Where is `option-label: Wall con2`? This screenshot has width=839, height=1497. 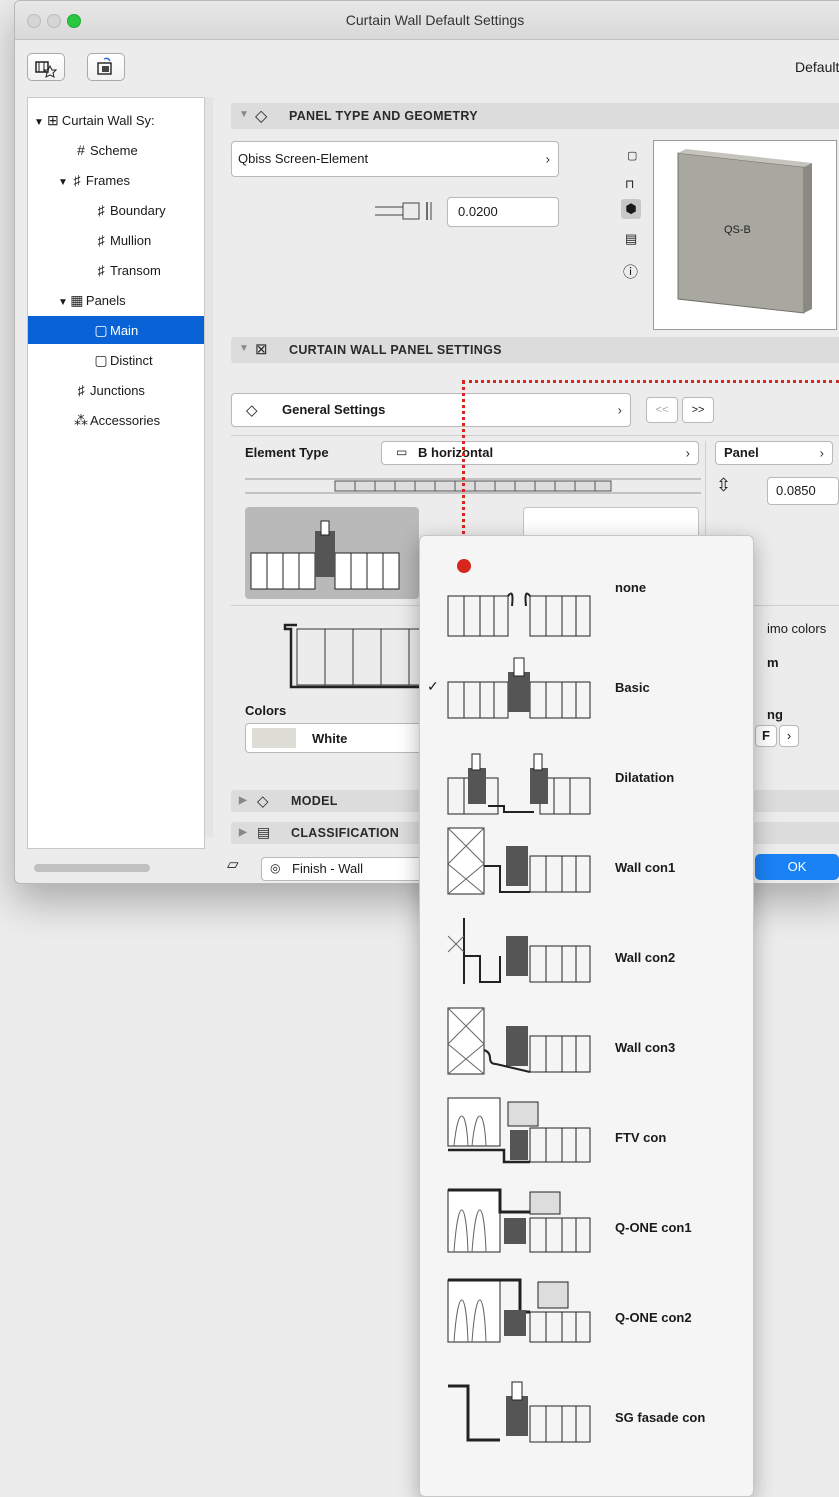
option-label: Wall con2 is located at coordinates (645, 957).